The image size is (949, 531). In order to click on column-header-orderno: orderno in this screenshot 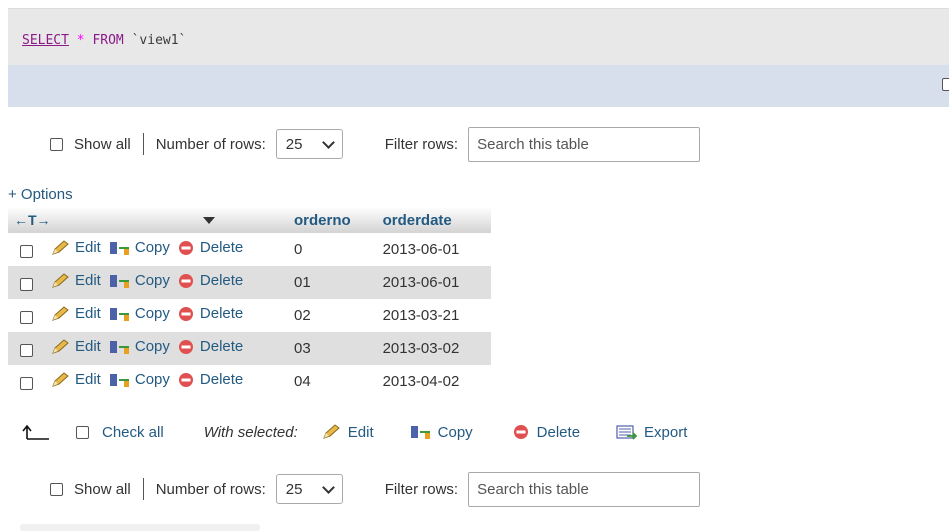, I will do `click(332, 220)`.